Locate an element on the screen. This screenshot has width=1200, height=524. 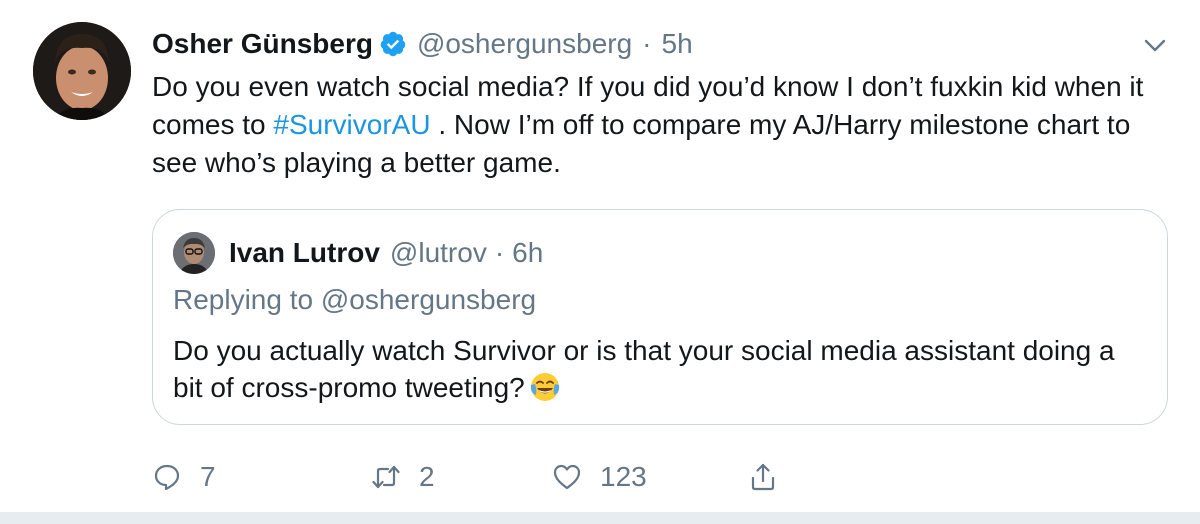
chevron-down-icon is located at coordinates (1155, 45).